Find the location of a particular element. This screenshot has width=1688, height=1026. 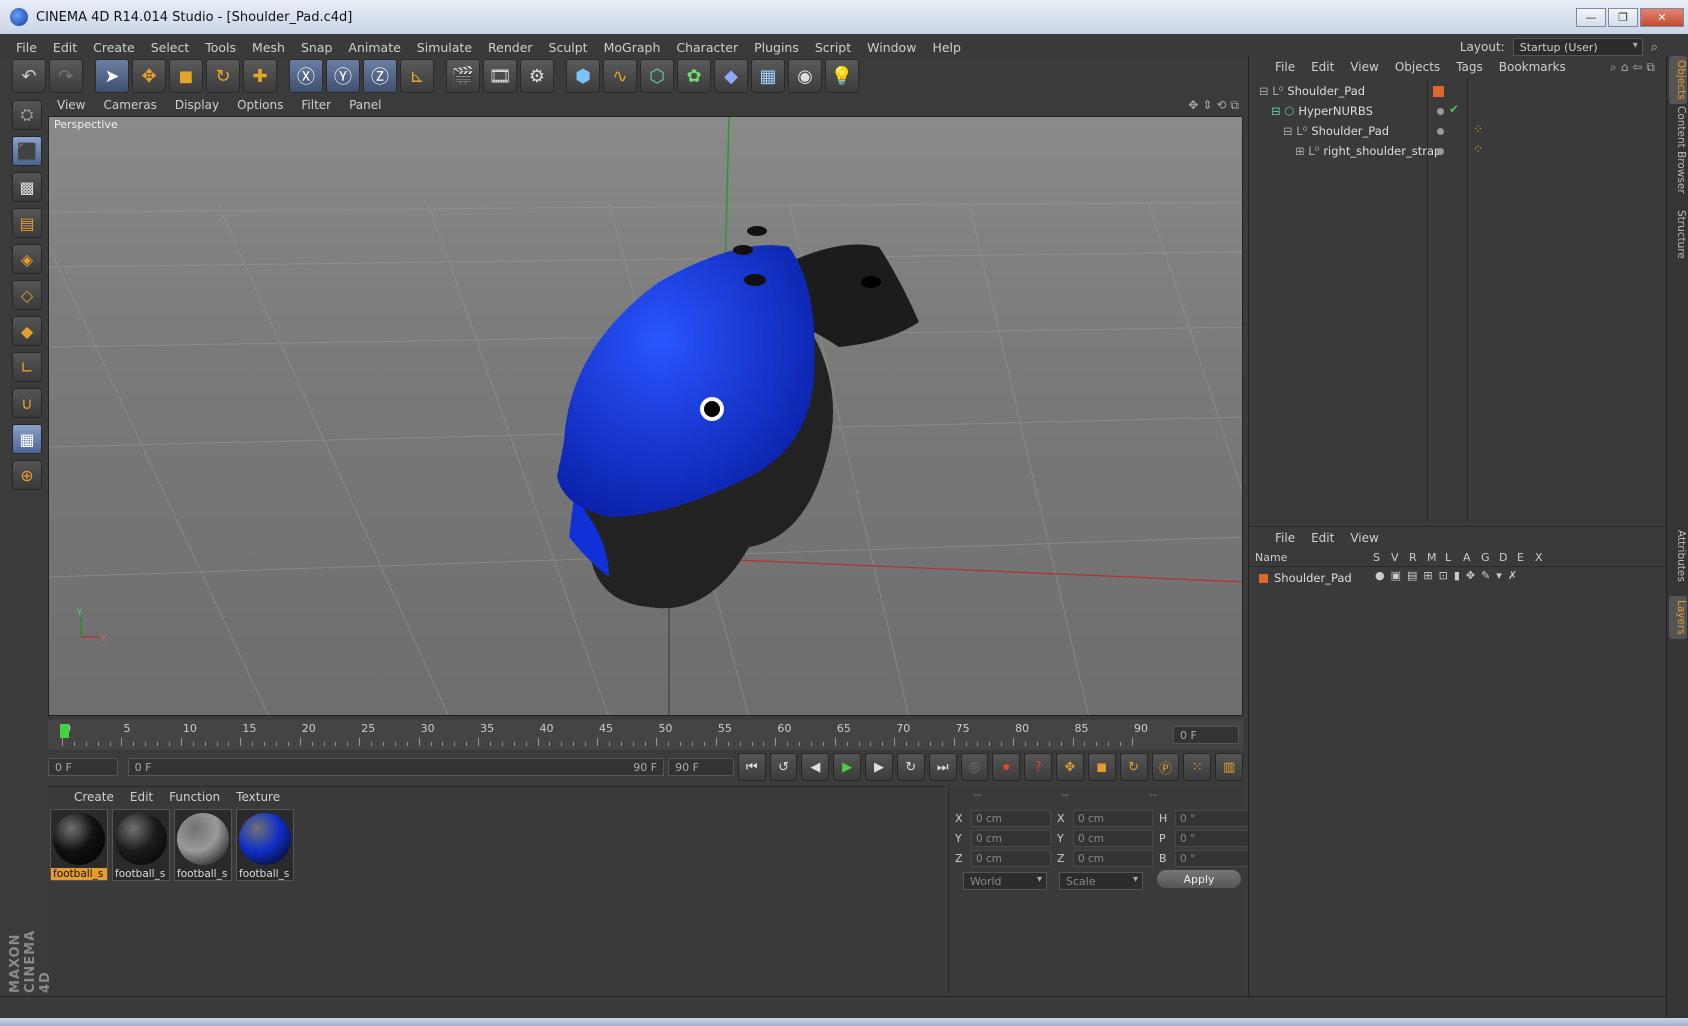

tree-item-hypernurbs: ⊟ ⬡ HyperNURBS is located at coordinates (1322, 111).